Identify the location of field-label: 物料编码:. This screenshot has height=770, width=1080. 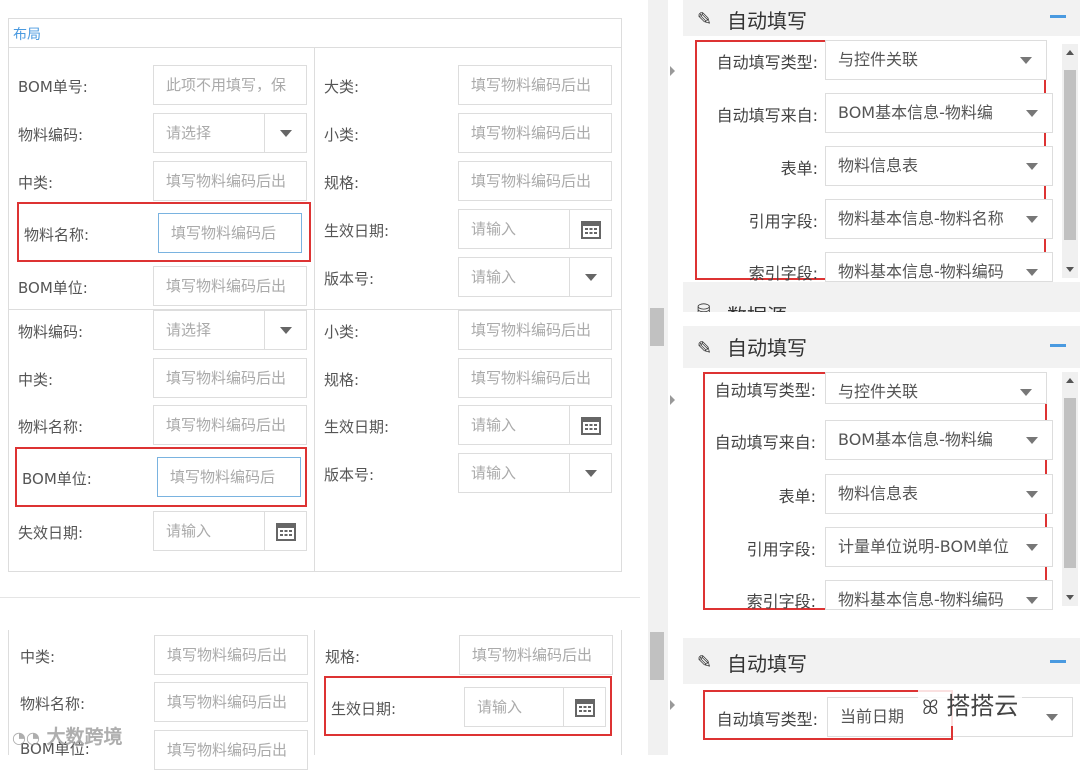
(51, 135).